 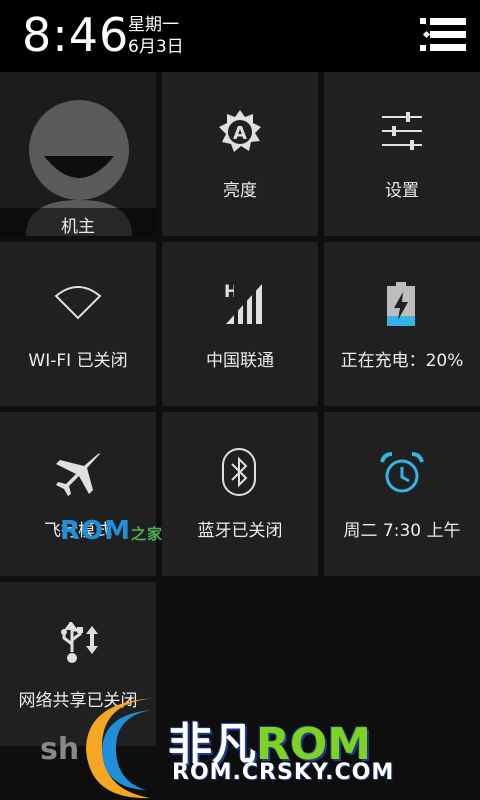 I want to click on list-menu-button, so click(x=443, y=36).